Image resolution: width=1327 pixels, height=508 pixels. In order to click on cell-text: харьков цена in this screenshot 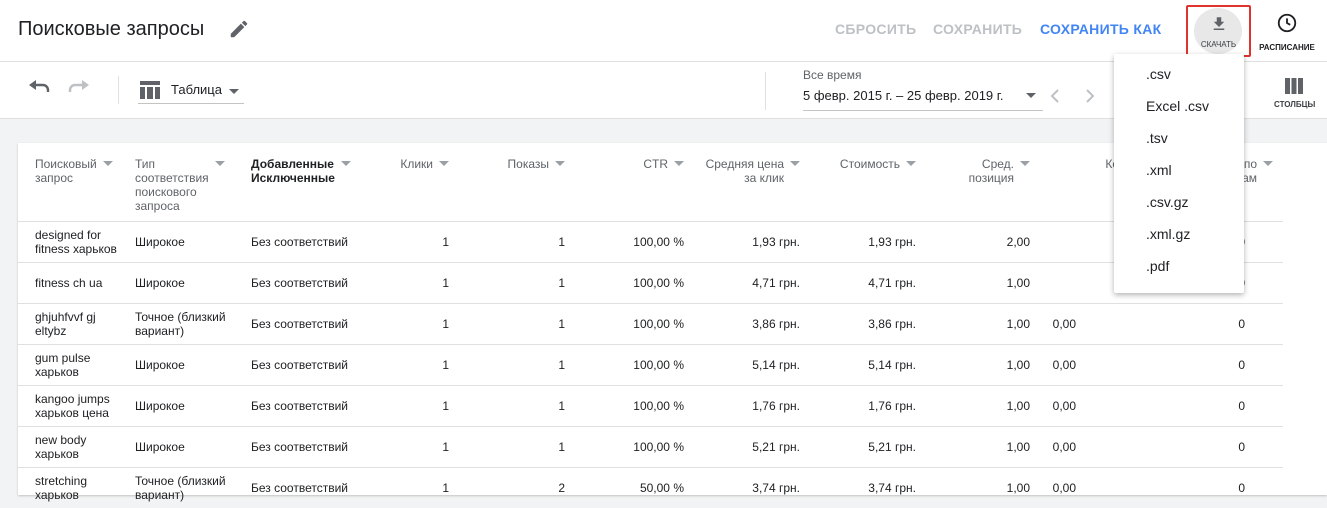, I will do `click(72, 412)`.